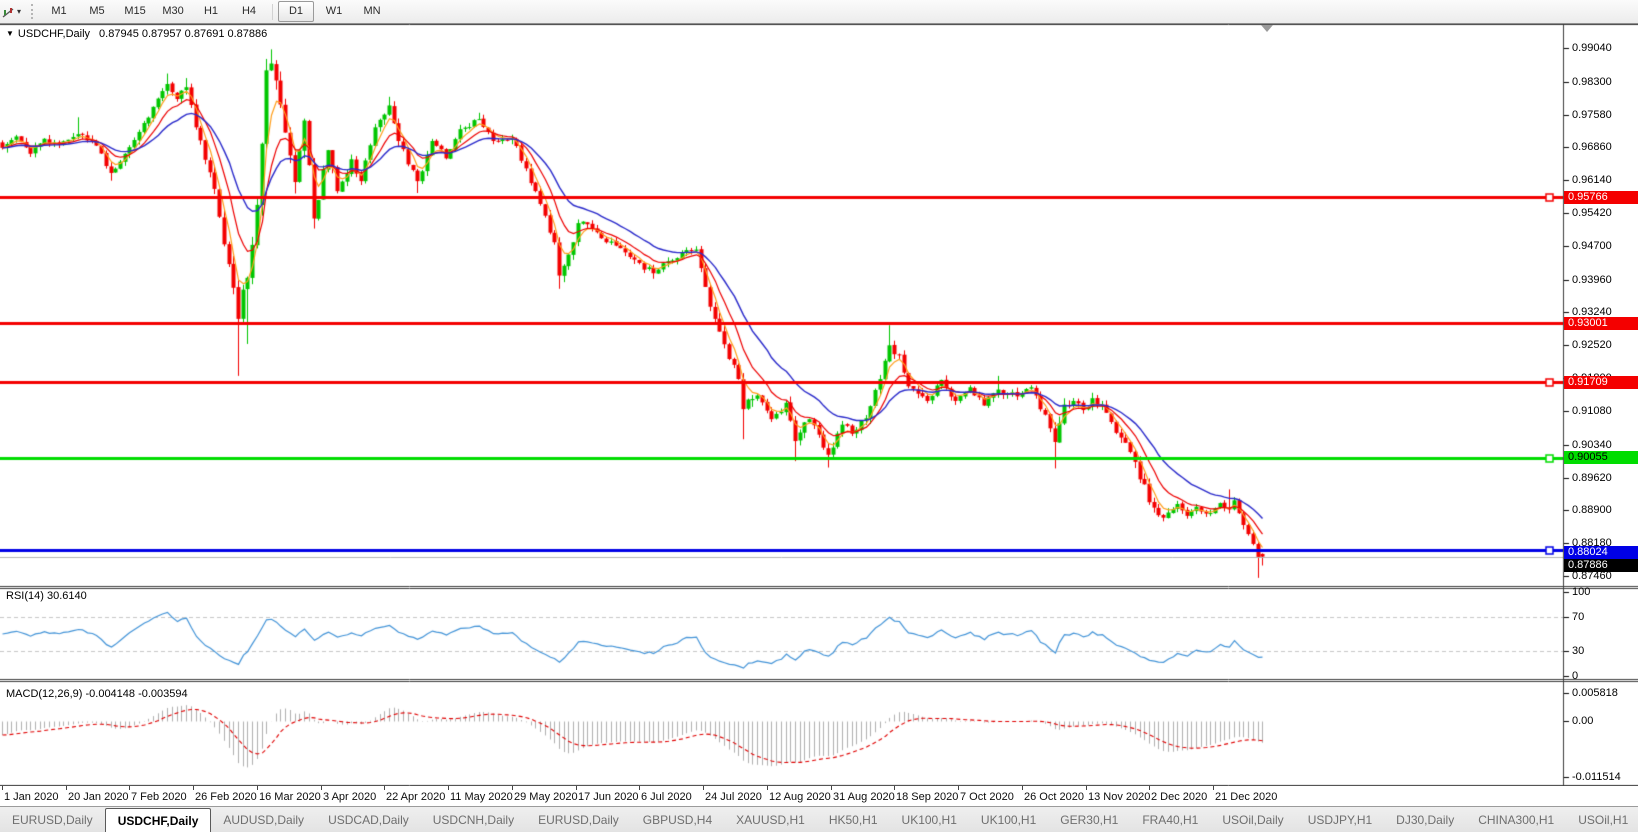  I want to click on date-axis-label: 1 Jan 2020, so click(31, 797).